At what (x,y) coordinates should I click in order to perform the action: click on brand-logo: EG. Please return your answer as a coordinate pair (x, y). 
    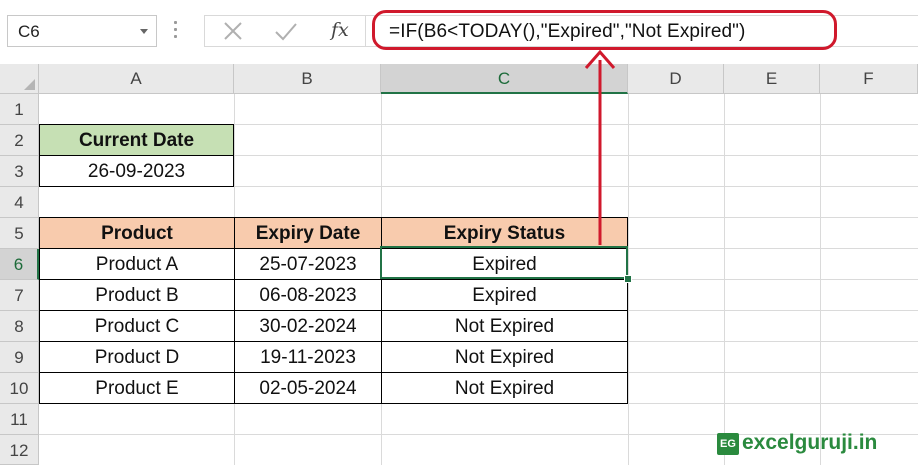
    Looking at the image, I should click on (728, 444).